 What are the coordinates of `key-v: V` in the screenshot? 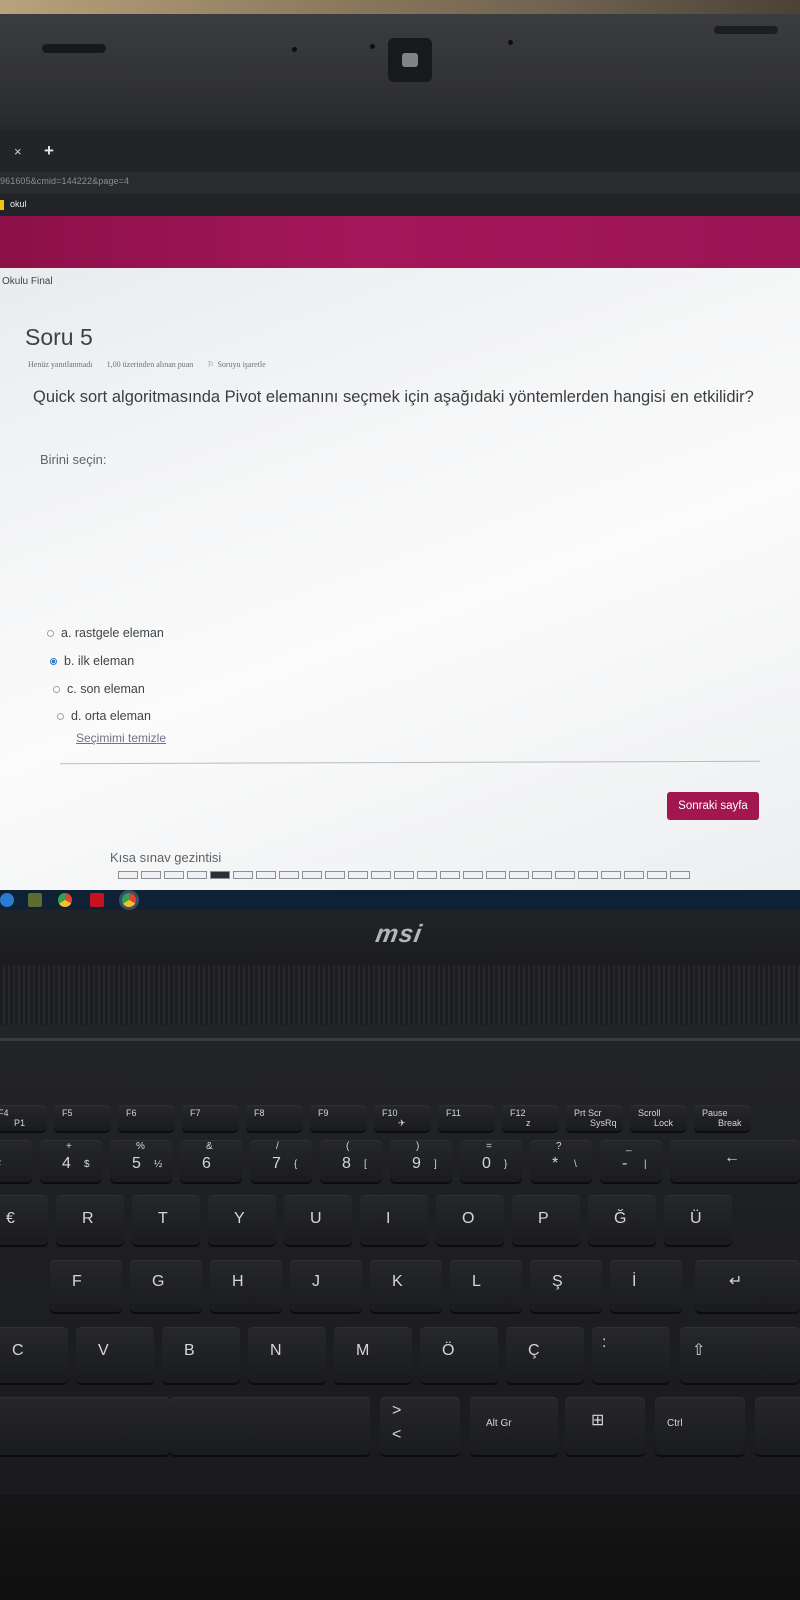 It's located at (115, 1355).